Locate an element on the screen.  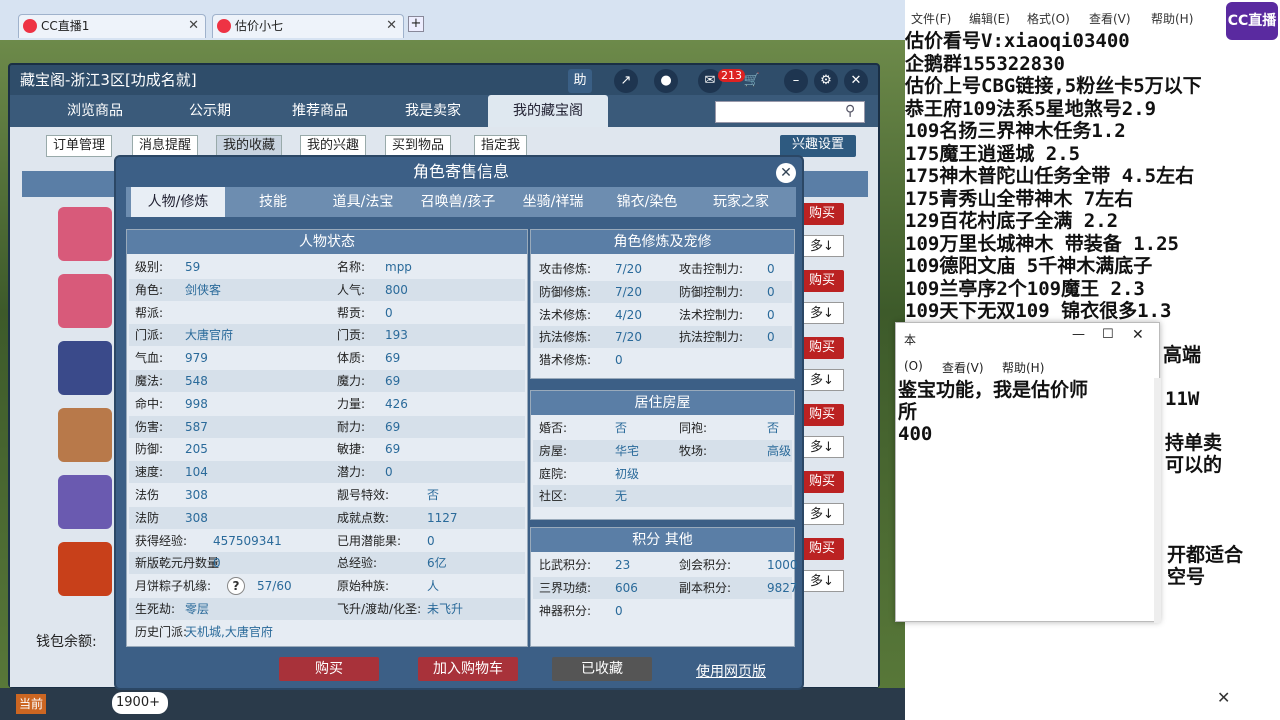
web-version-link: 使用网页版 is located at coordinates (731, 671).